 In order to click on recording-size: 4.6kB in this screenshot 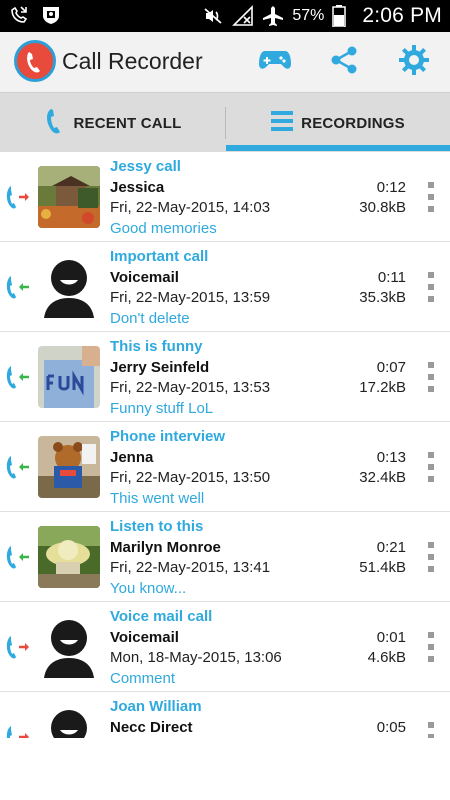, I will do `click(386, 657)`.